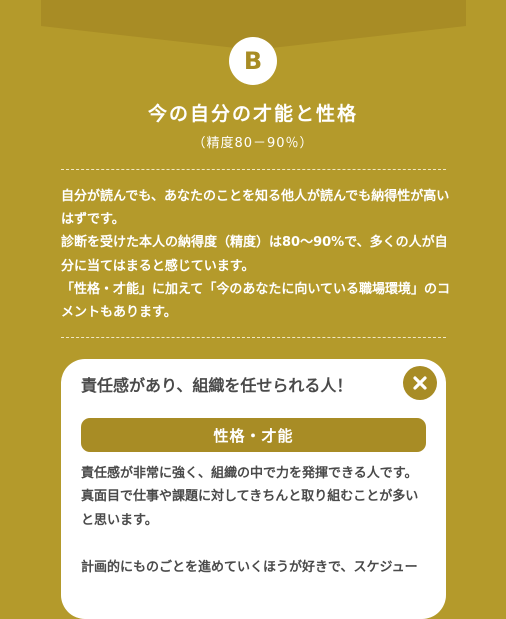  I want to click on description-line: 「性格・才能」に加えて「今のあなたに向いている職場環境」のコメントもあります。, so click(255, 301).